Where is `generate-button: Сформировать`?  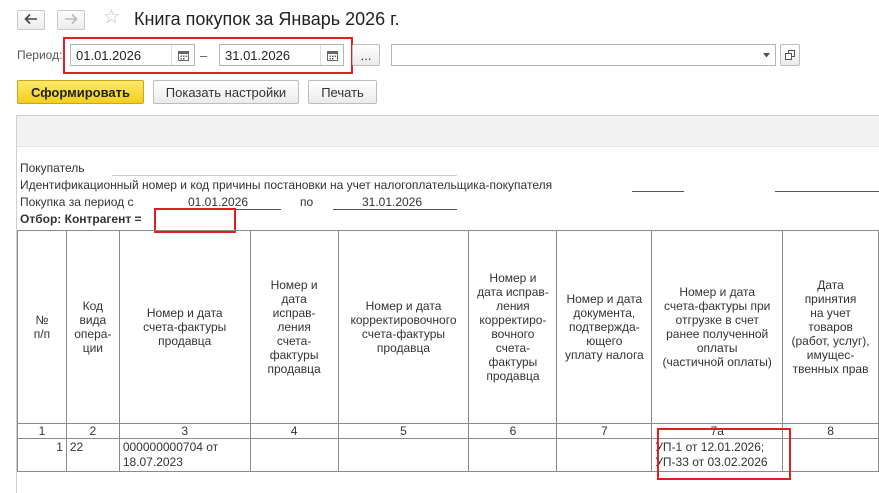
generate-button: Сформировать is located at coordinates (80, 92).